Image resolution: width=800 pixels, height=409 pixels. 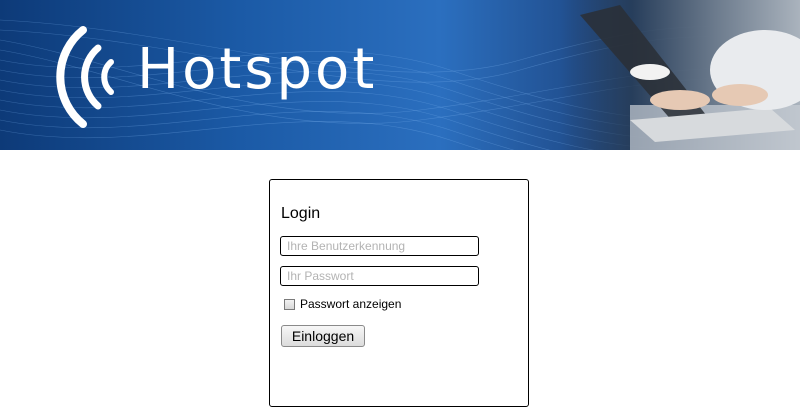 I want to click on logo-text: Hotspot, so click(x=257, y=69).